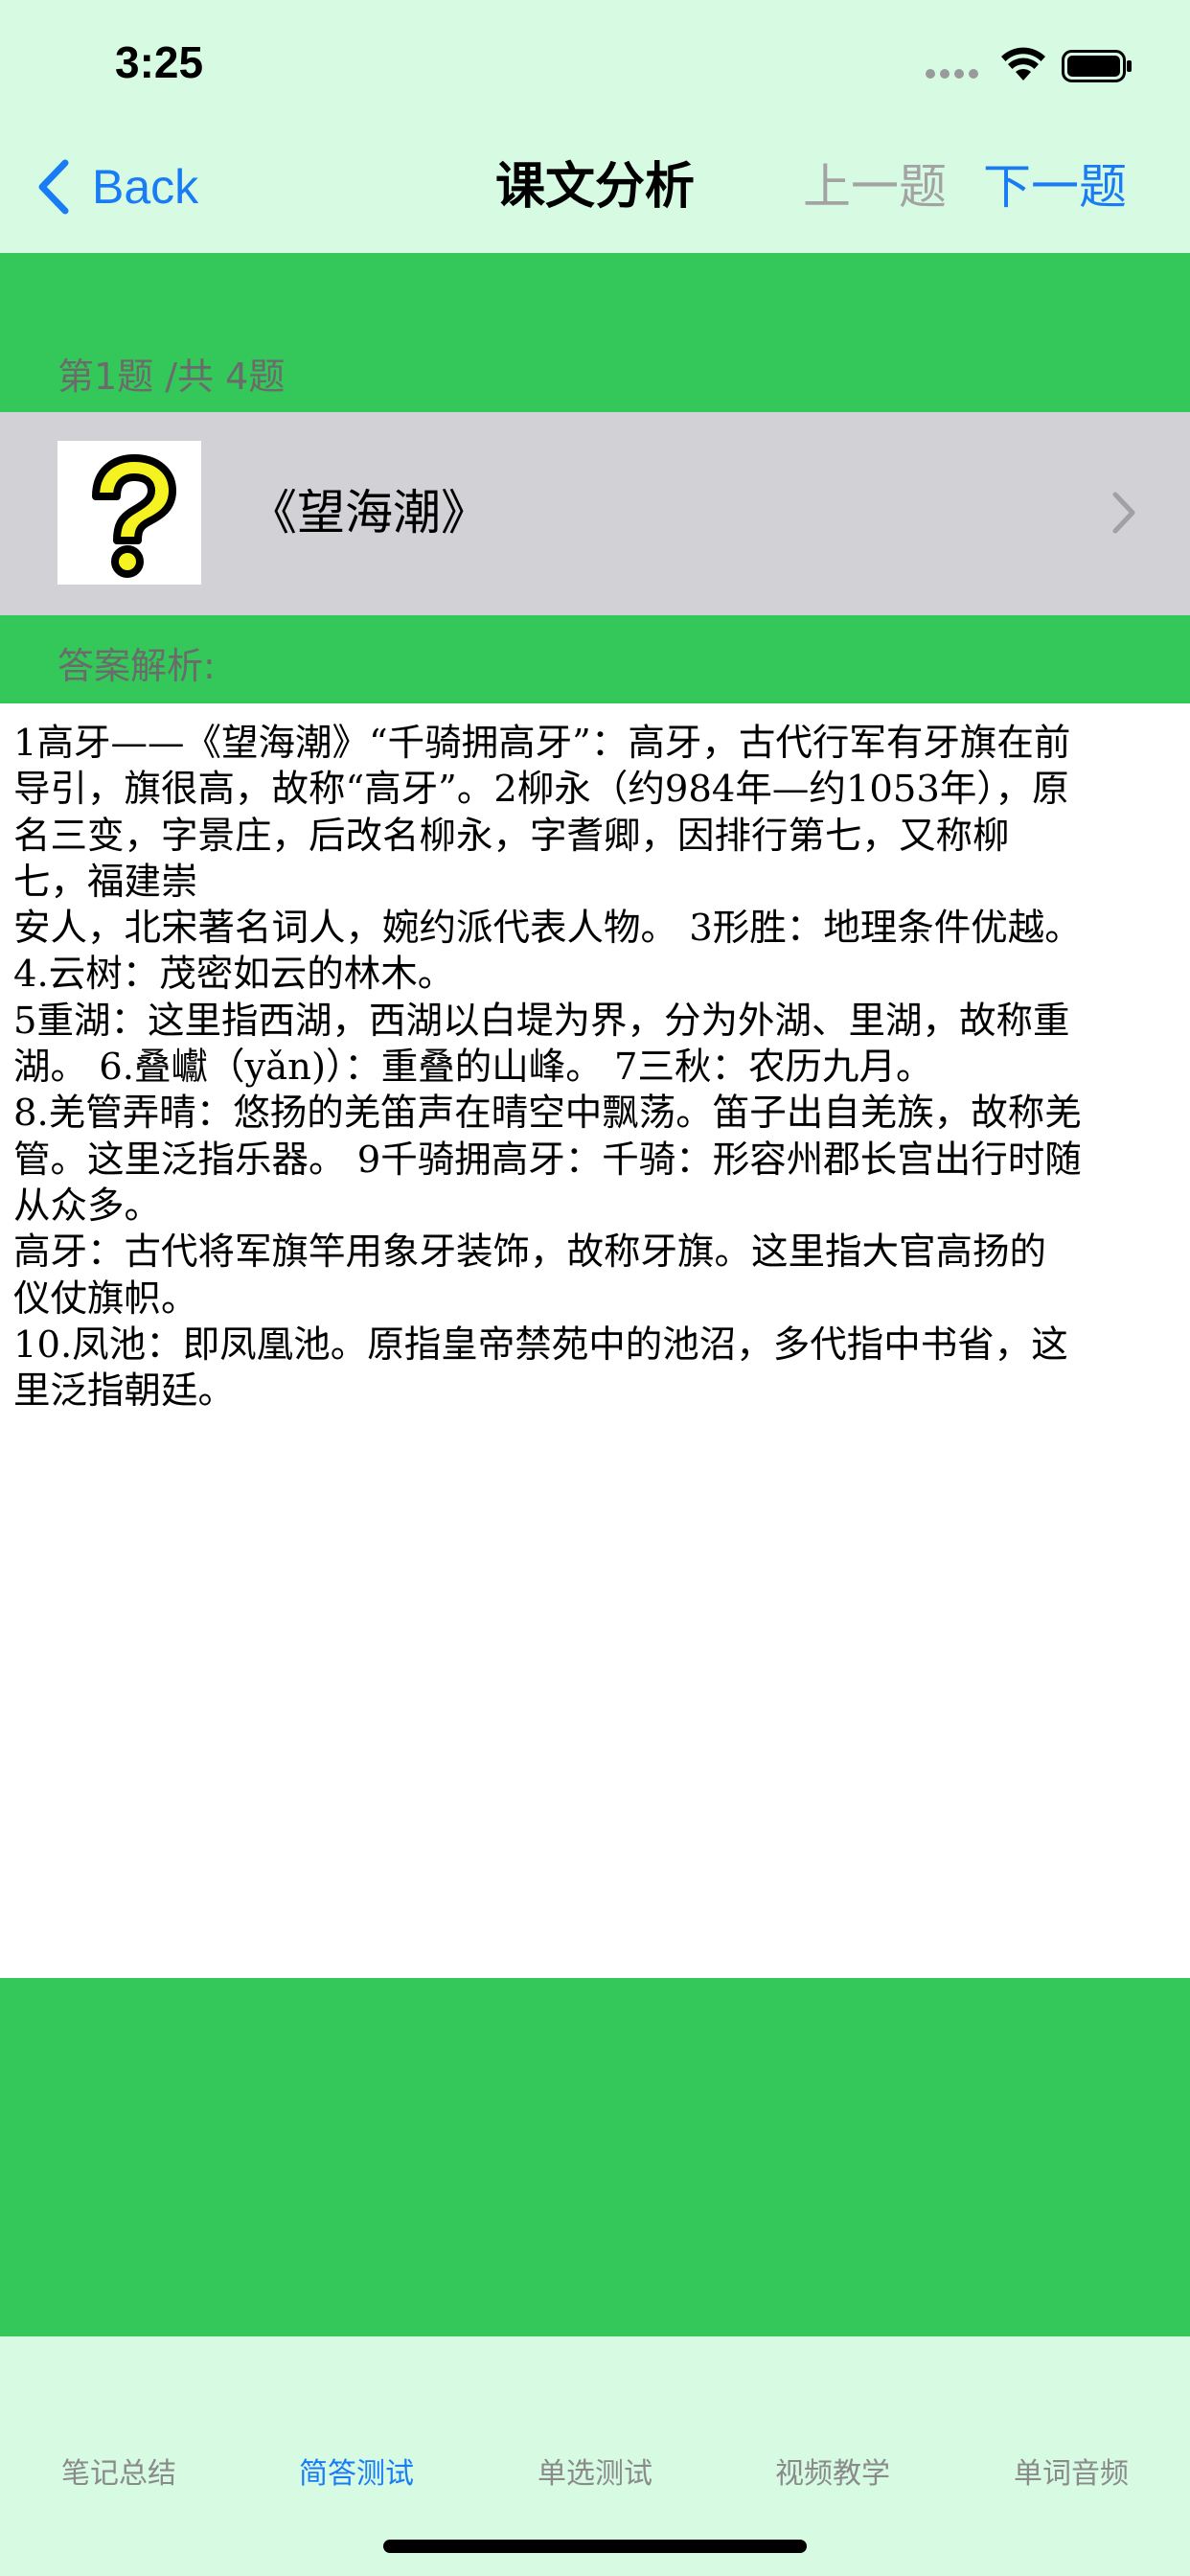 The height and width of the screenshot is (2576, 1190). I want to click on answer-line: 仪仗旗帜。, so click(105, 1298).